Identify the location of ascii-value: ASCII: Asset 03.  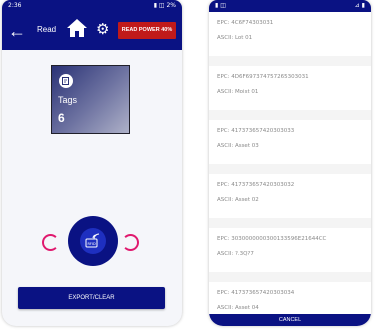
(238, 146).